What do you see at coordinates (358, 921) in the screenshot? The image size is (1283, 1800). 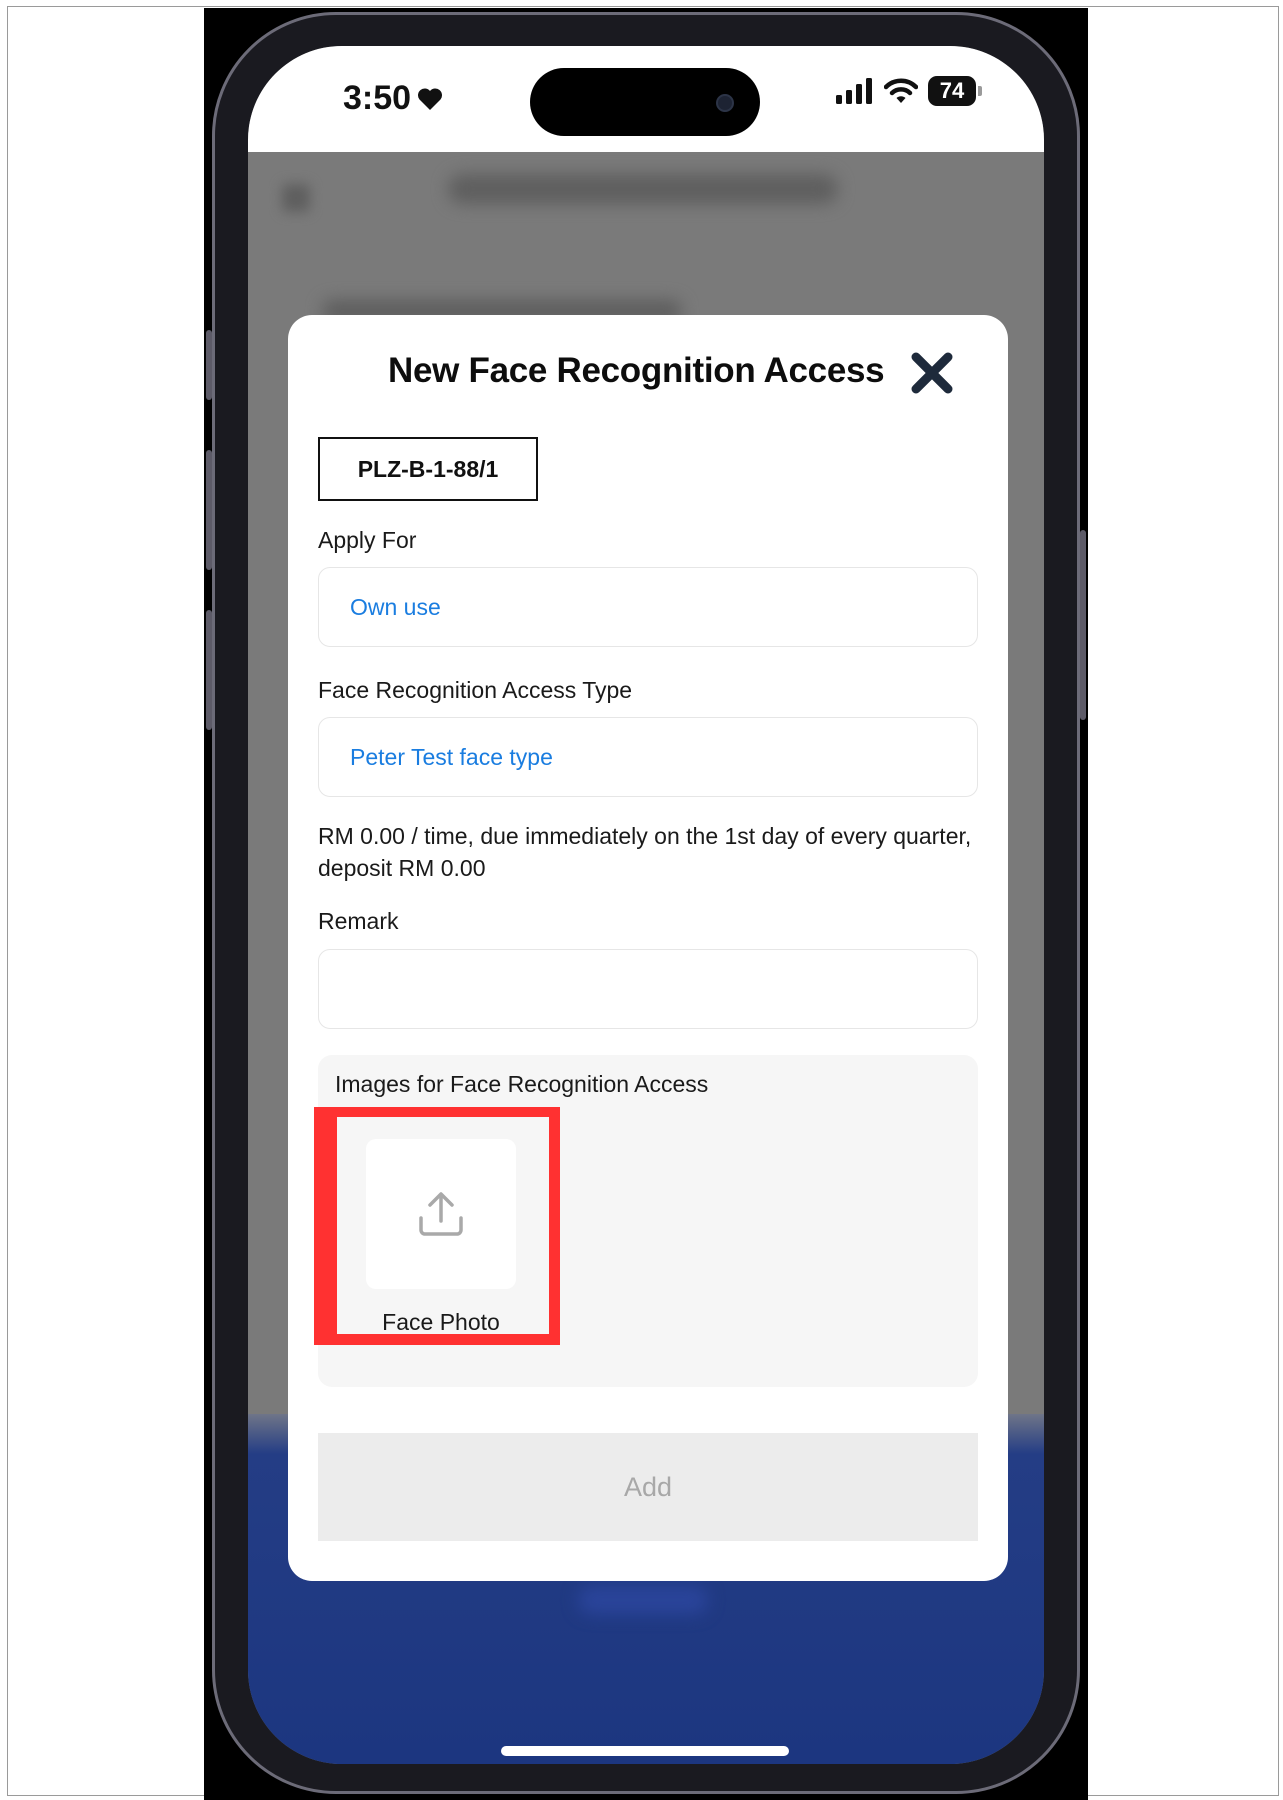 I see `remark-label: Remark` at bounding box center [358, 921].